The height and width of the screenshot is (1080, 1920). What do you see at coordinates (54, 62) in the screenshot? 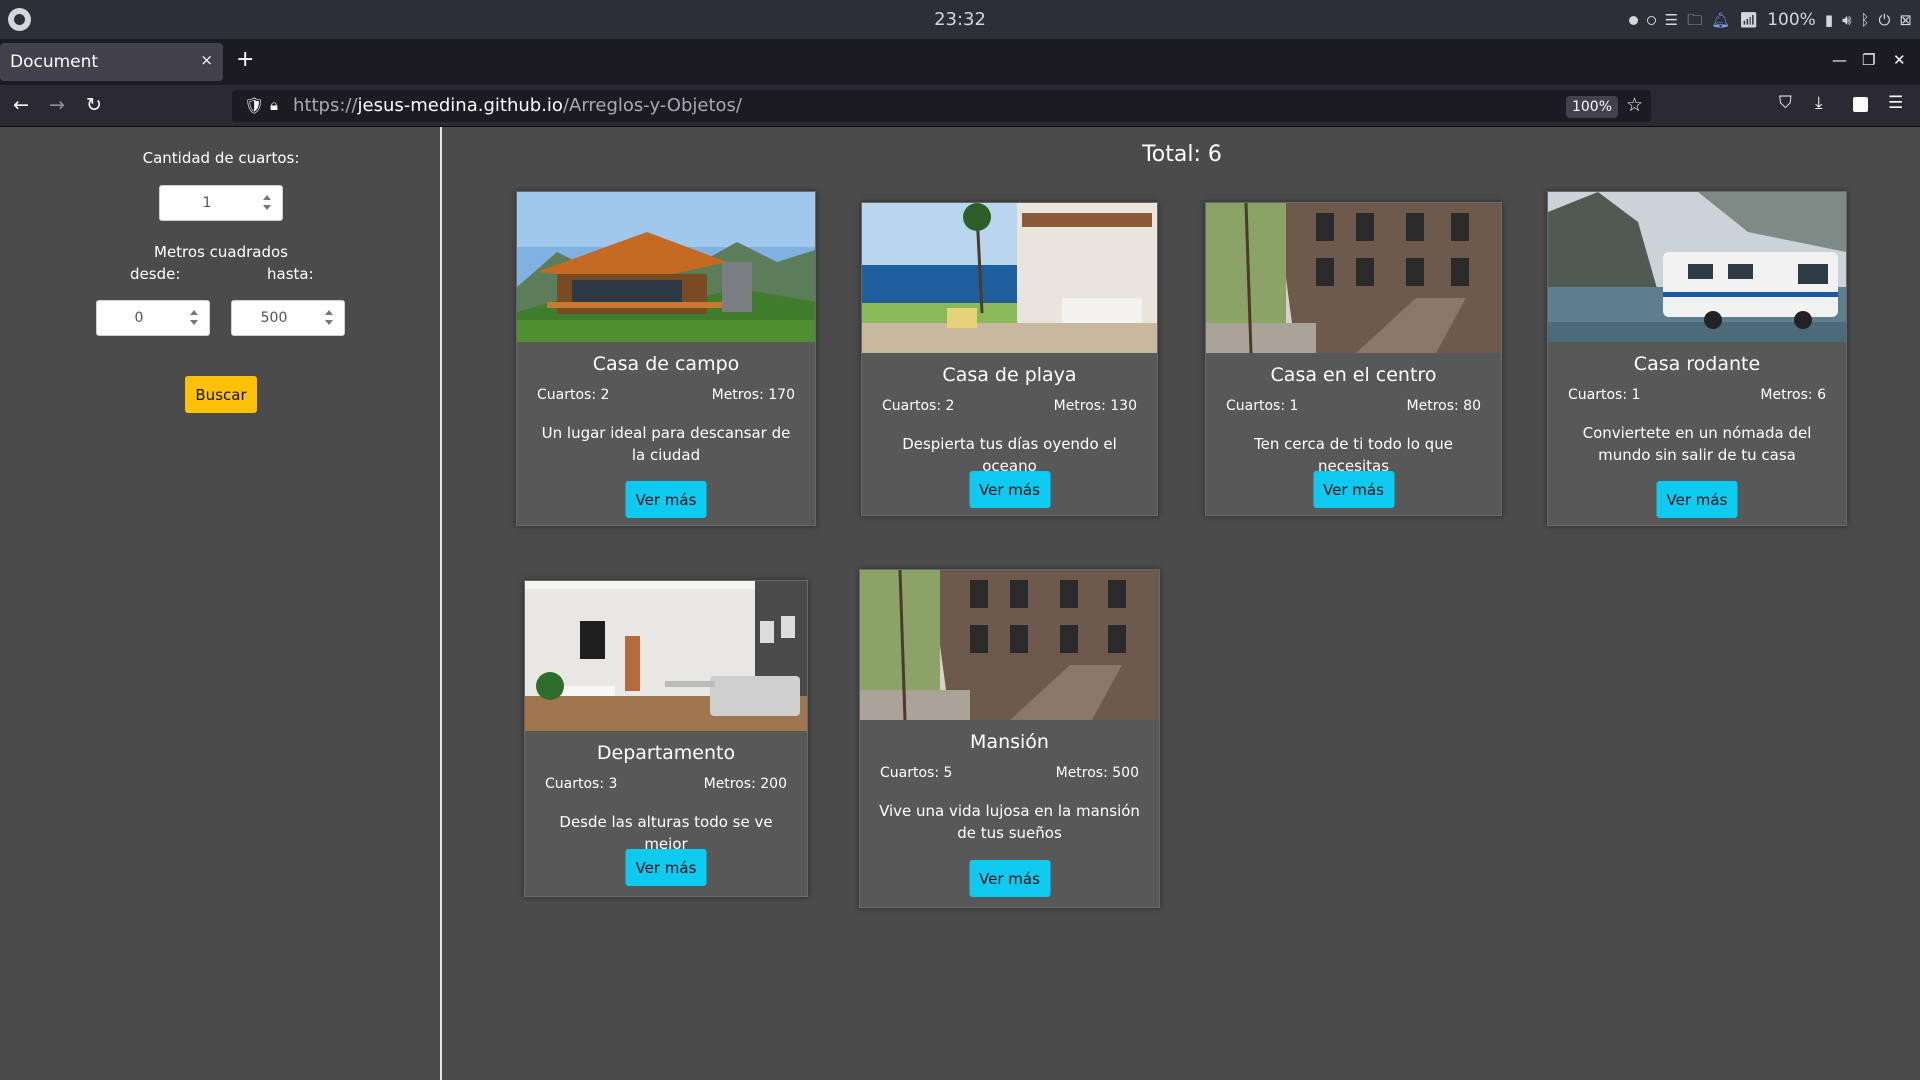
I see `tab-title: Document` at bounding box center [54, 62].